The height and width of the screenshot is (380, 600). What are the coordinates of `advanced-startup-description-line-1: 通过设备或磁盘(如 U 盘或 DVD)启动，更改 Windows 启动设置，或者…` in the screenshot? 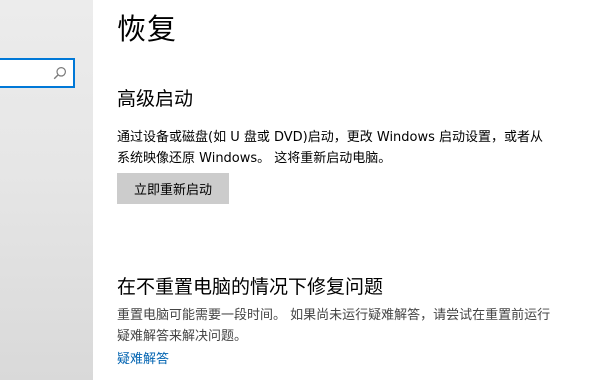 It's located at (330, 137).